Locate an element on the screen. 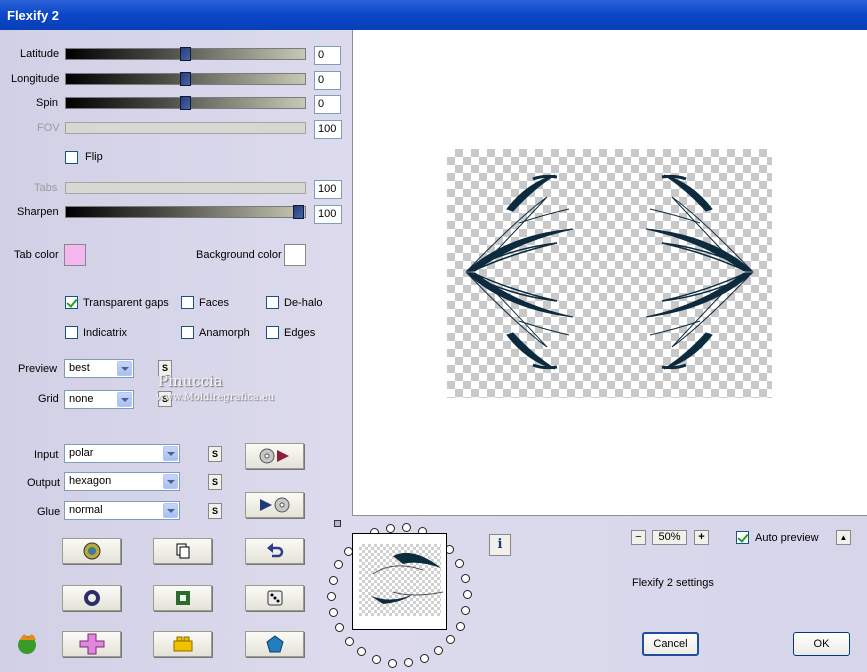 The width and height of the screenshot is (867, 672). longitude-slider-thumb is located at coordinates (185, 79).